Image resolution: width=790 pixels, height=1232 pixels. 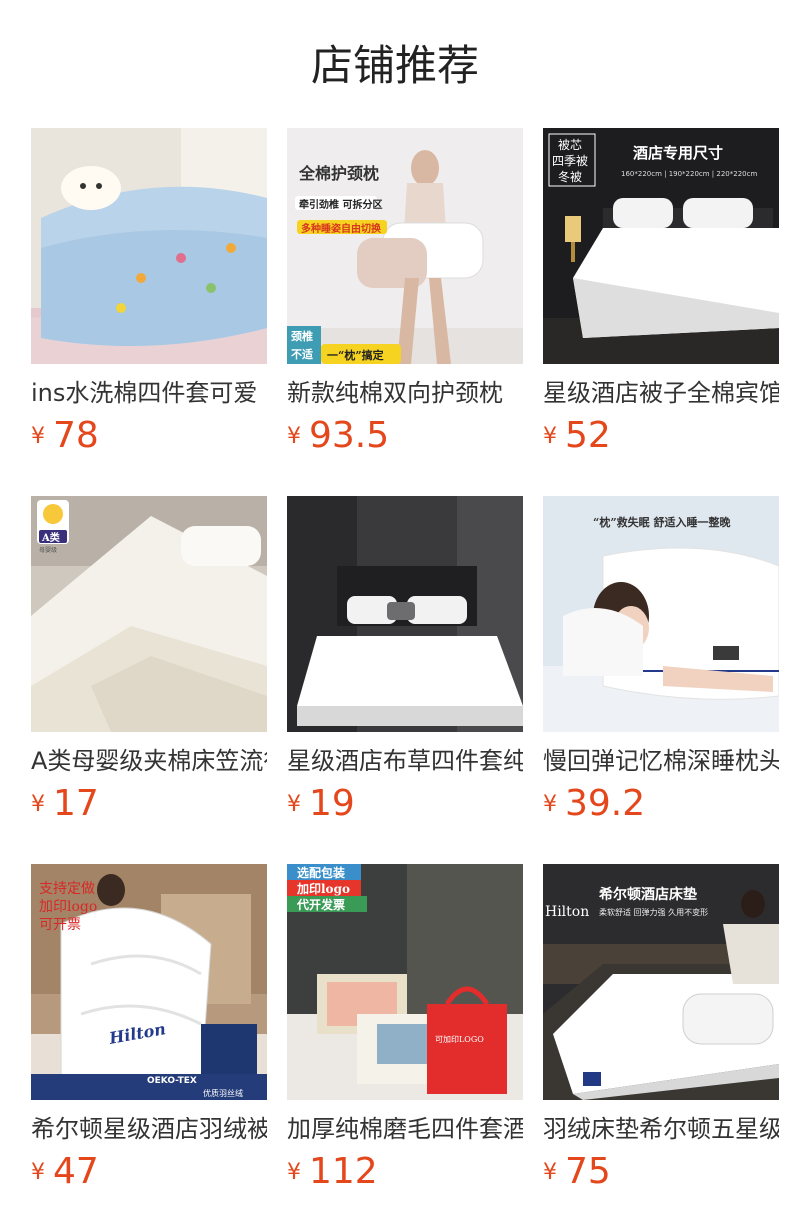 What do you see at coordinates (459, 1039) in the screenshot?
I see `overlay-bag-label: 可加印LOGO` at bounding box center [459, 1039].